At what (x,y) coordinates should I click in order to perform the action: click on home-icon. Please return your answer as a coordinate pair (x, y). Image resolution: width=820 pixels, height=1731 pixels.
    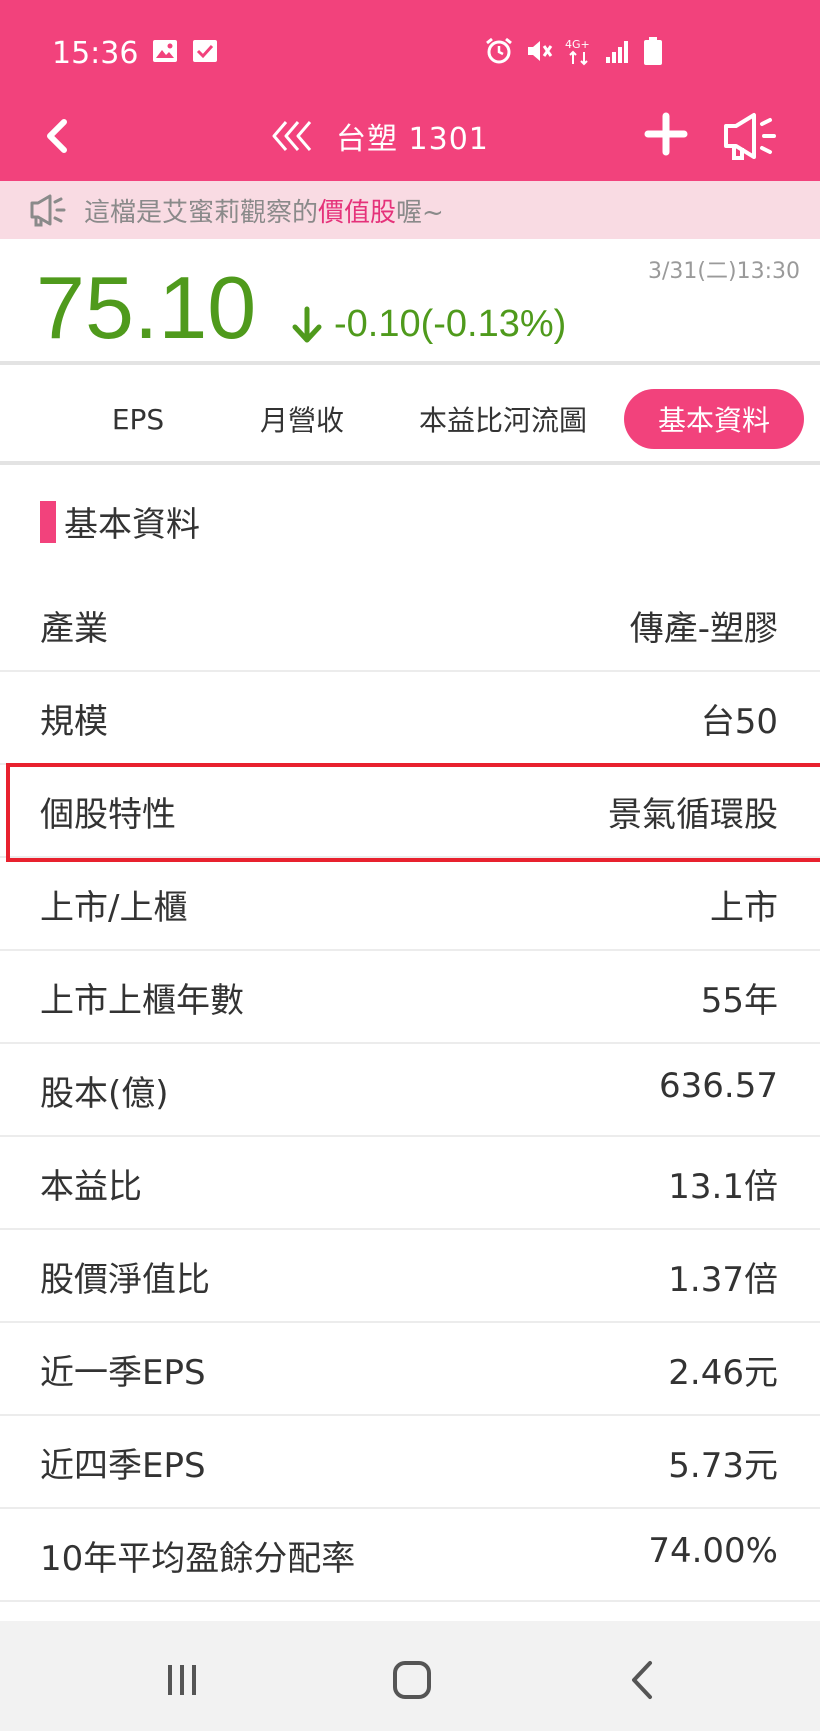
    Looking at the image, I should click on (412, 1680).